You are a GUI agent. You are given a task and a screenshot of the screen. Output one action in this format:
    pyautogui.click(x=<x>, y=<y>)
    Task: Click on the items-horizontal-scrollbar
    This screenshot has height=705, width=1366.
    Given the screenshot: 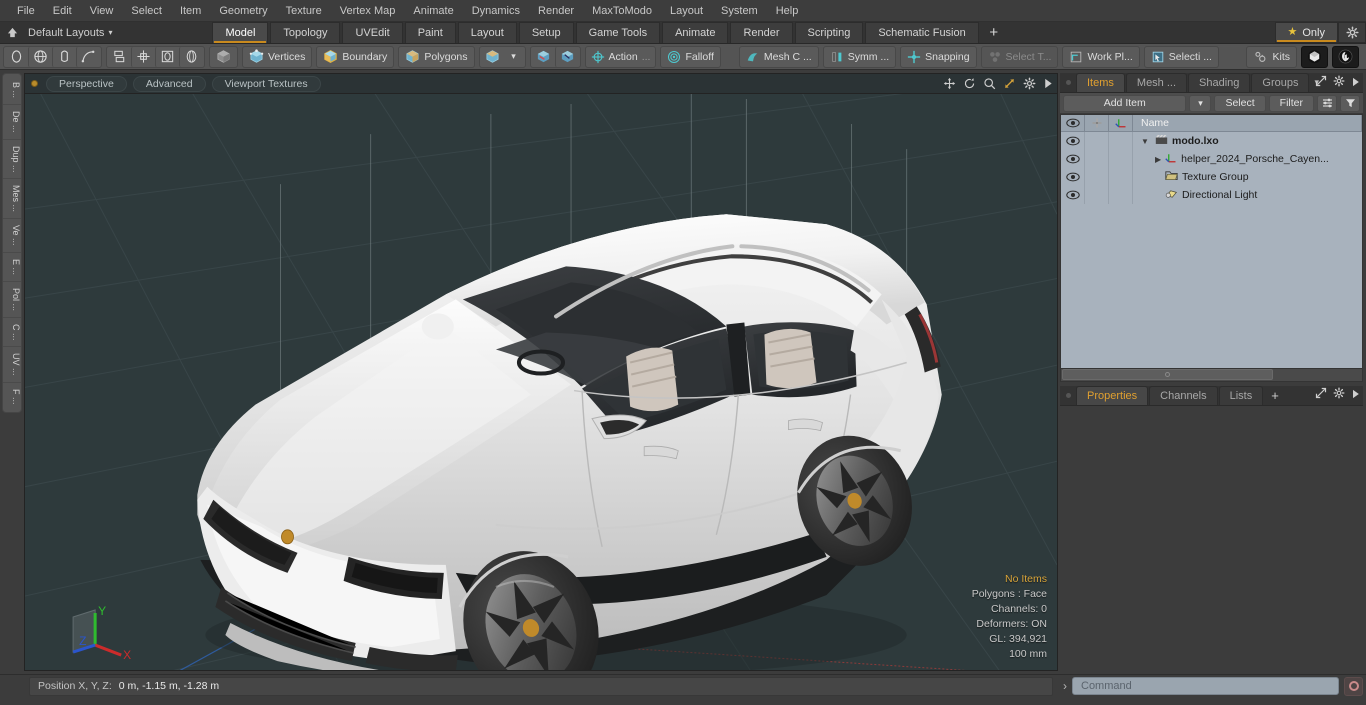 What is the action you would take?
    pyautogui.click(x=1211, y=374)
    